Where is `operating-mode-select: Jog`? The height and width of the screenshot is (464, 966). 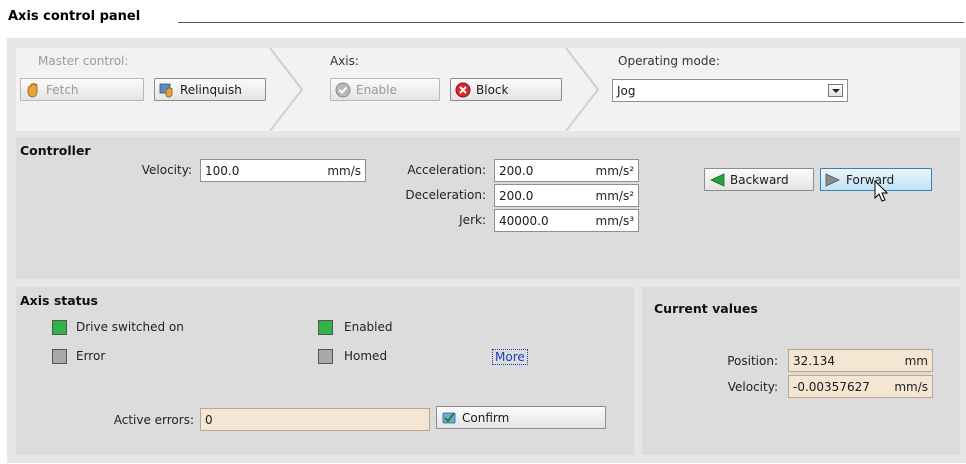
operating-mode-select: Jog is located at coordinates (730, 90).